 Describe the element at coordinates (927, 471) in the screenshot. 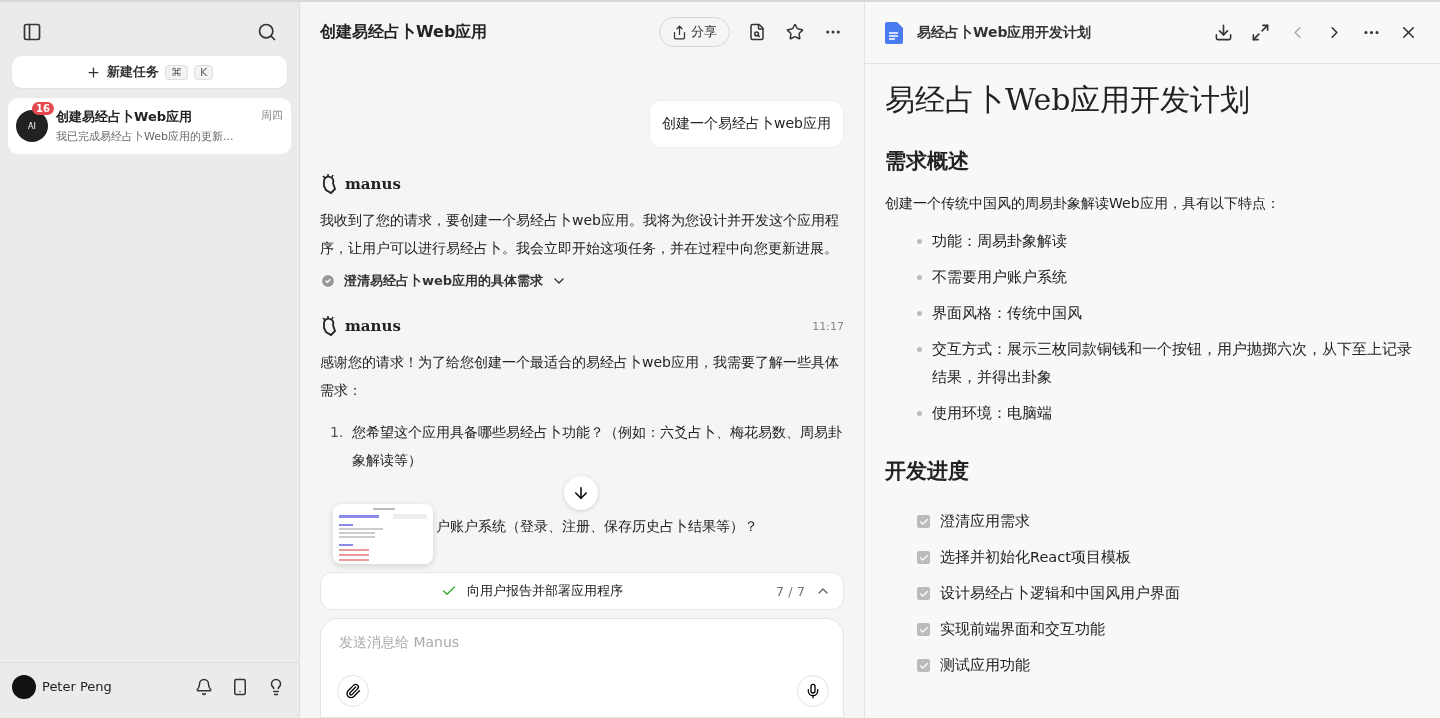

I see `section-heading: 开发进度` at that location.